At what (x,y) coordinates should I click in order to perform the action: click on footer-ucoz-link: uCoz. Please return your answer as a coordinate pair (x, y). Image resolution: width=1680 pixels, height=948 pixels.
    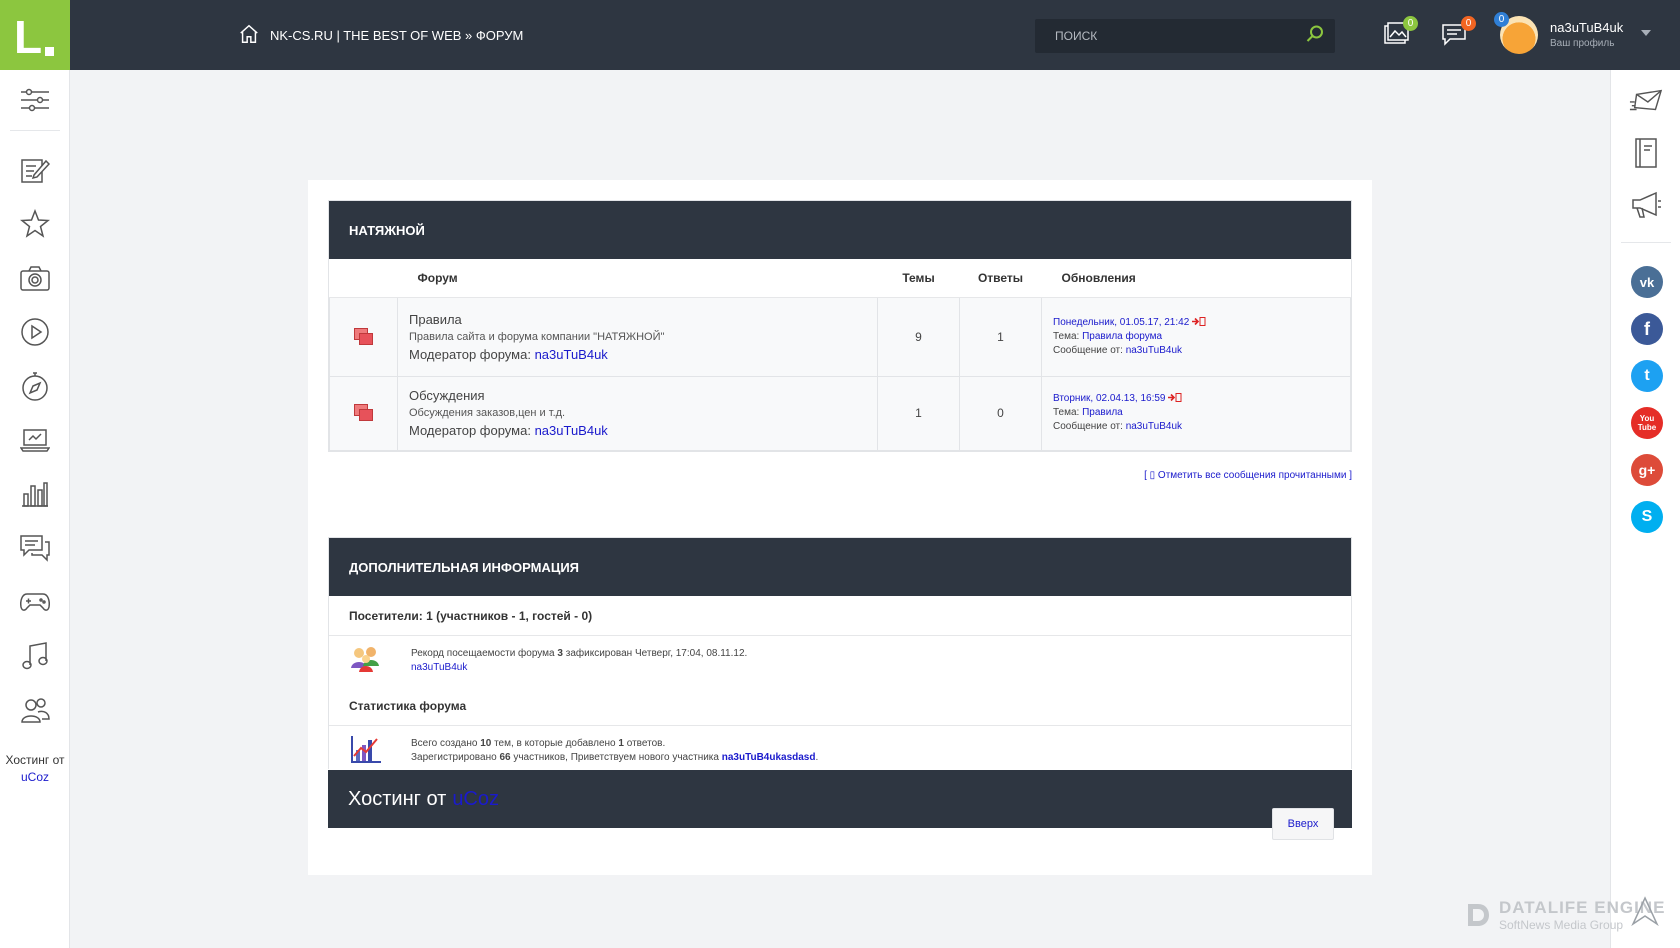
    Looking at the image, I should click on (475, 799).